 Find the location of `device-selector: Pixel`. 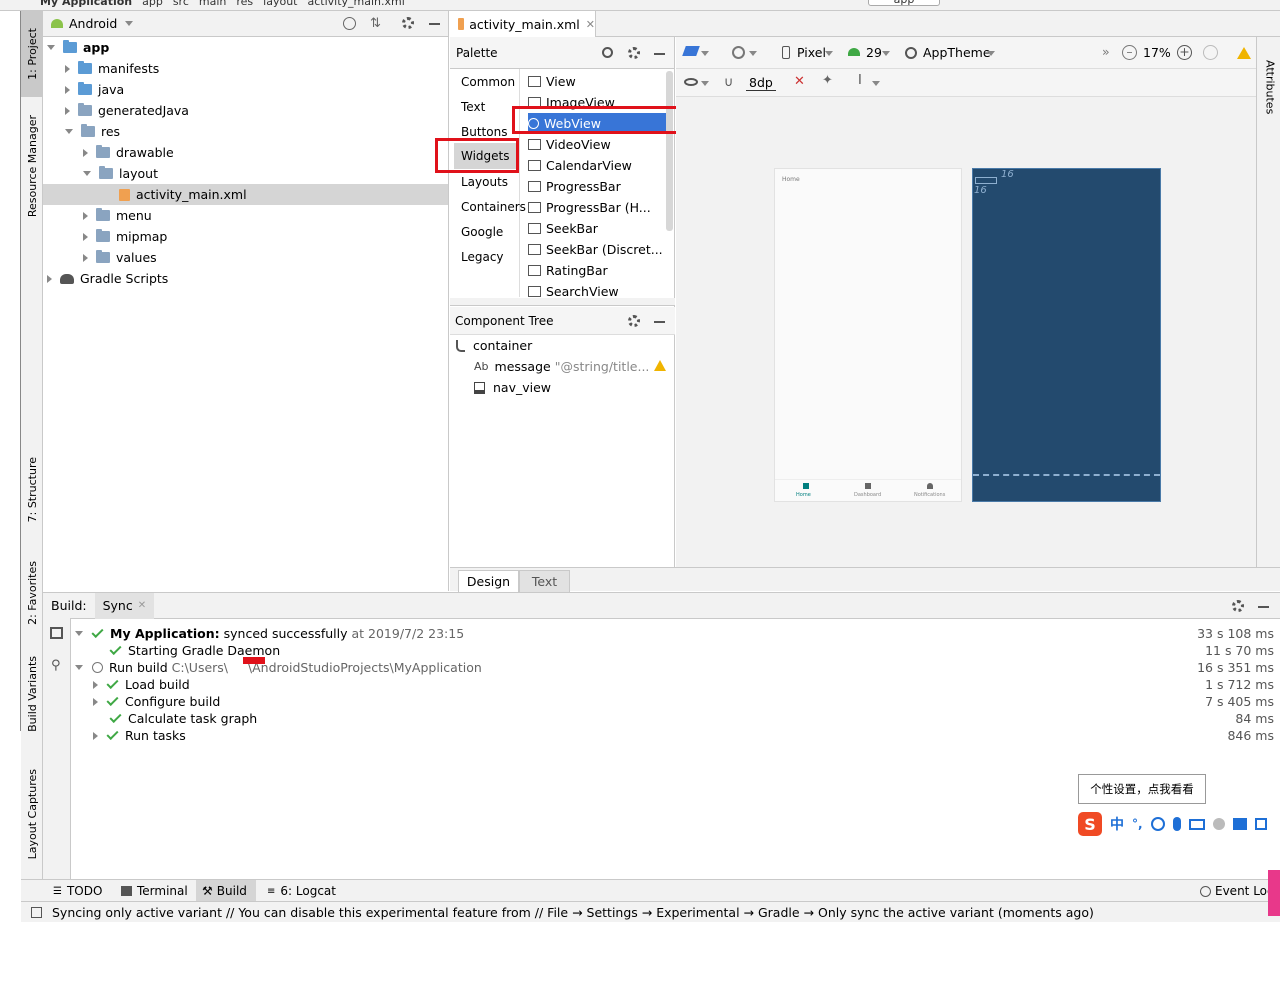

device-selector: Pixel is located at coordinates (811, 52).